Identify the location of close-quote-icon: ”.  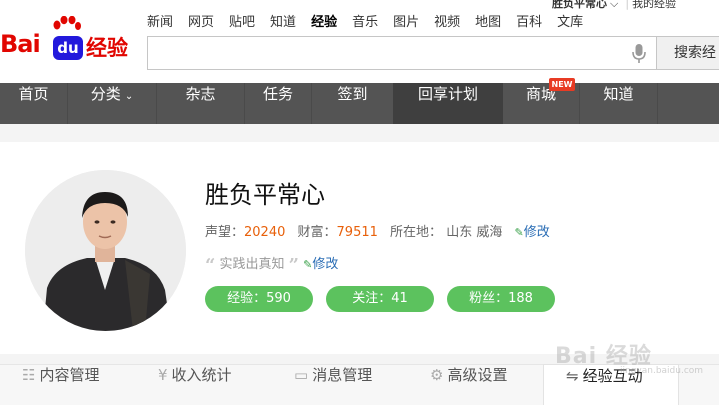
(294, 265).